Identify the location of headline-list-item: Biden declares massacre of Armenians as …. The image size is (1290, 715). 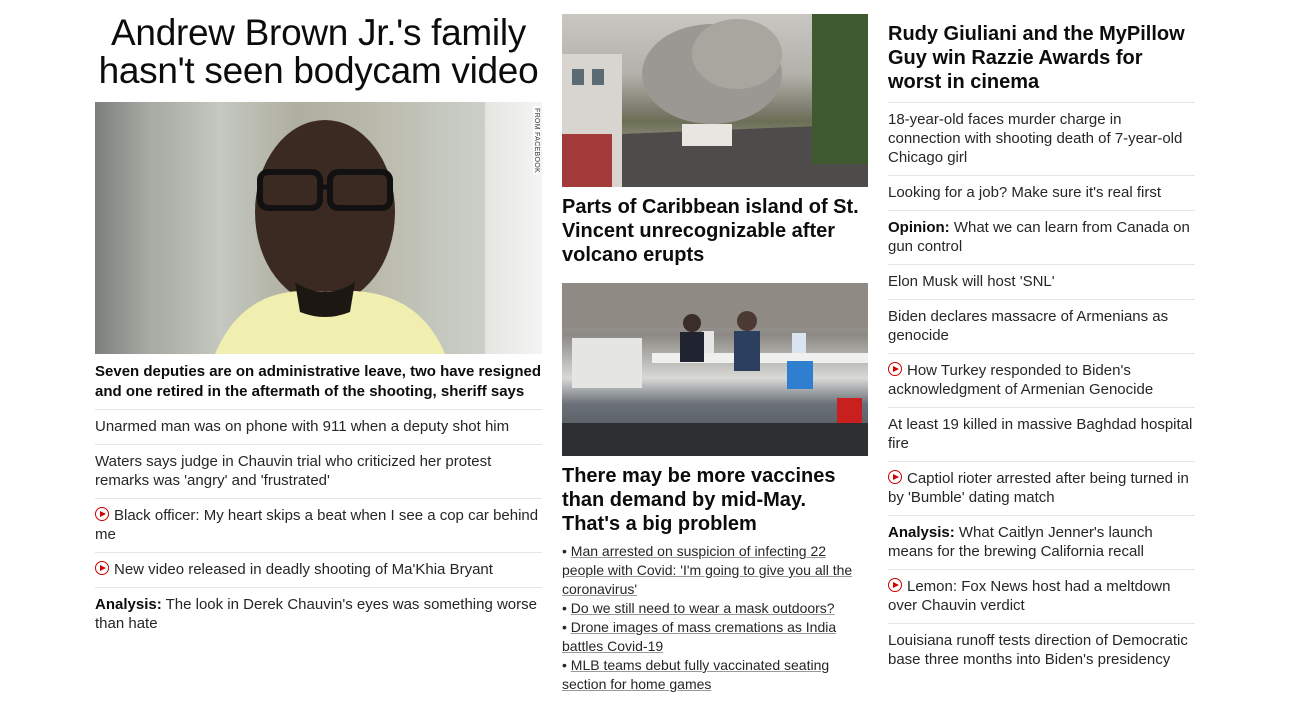
(1041, 326).